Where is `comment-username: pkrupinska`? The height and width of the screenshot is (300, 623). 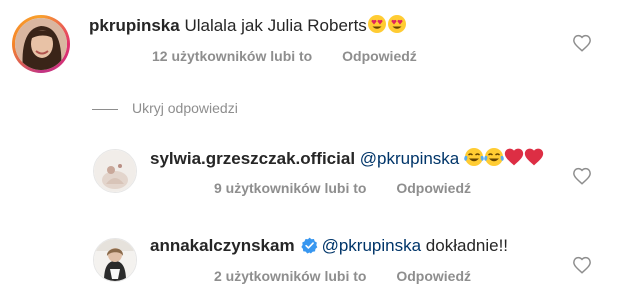 comment-username: pkrupinska is located at coordinates (134, 25).